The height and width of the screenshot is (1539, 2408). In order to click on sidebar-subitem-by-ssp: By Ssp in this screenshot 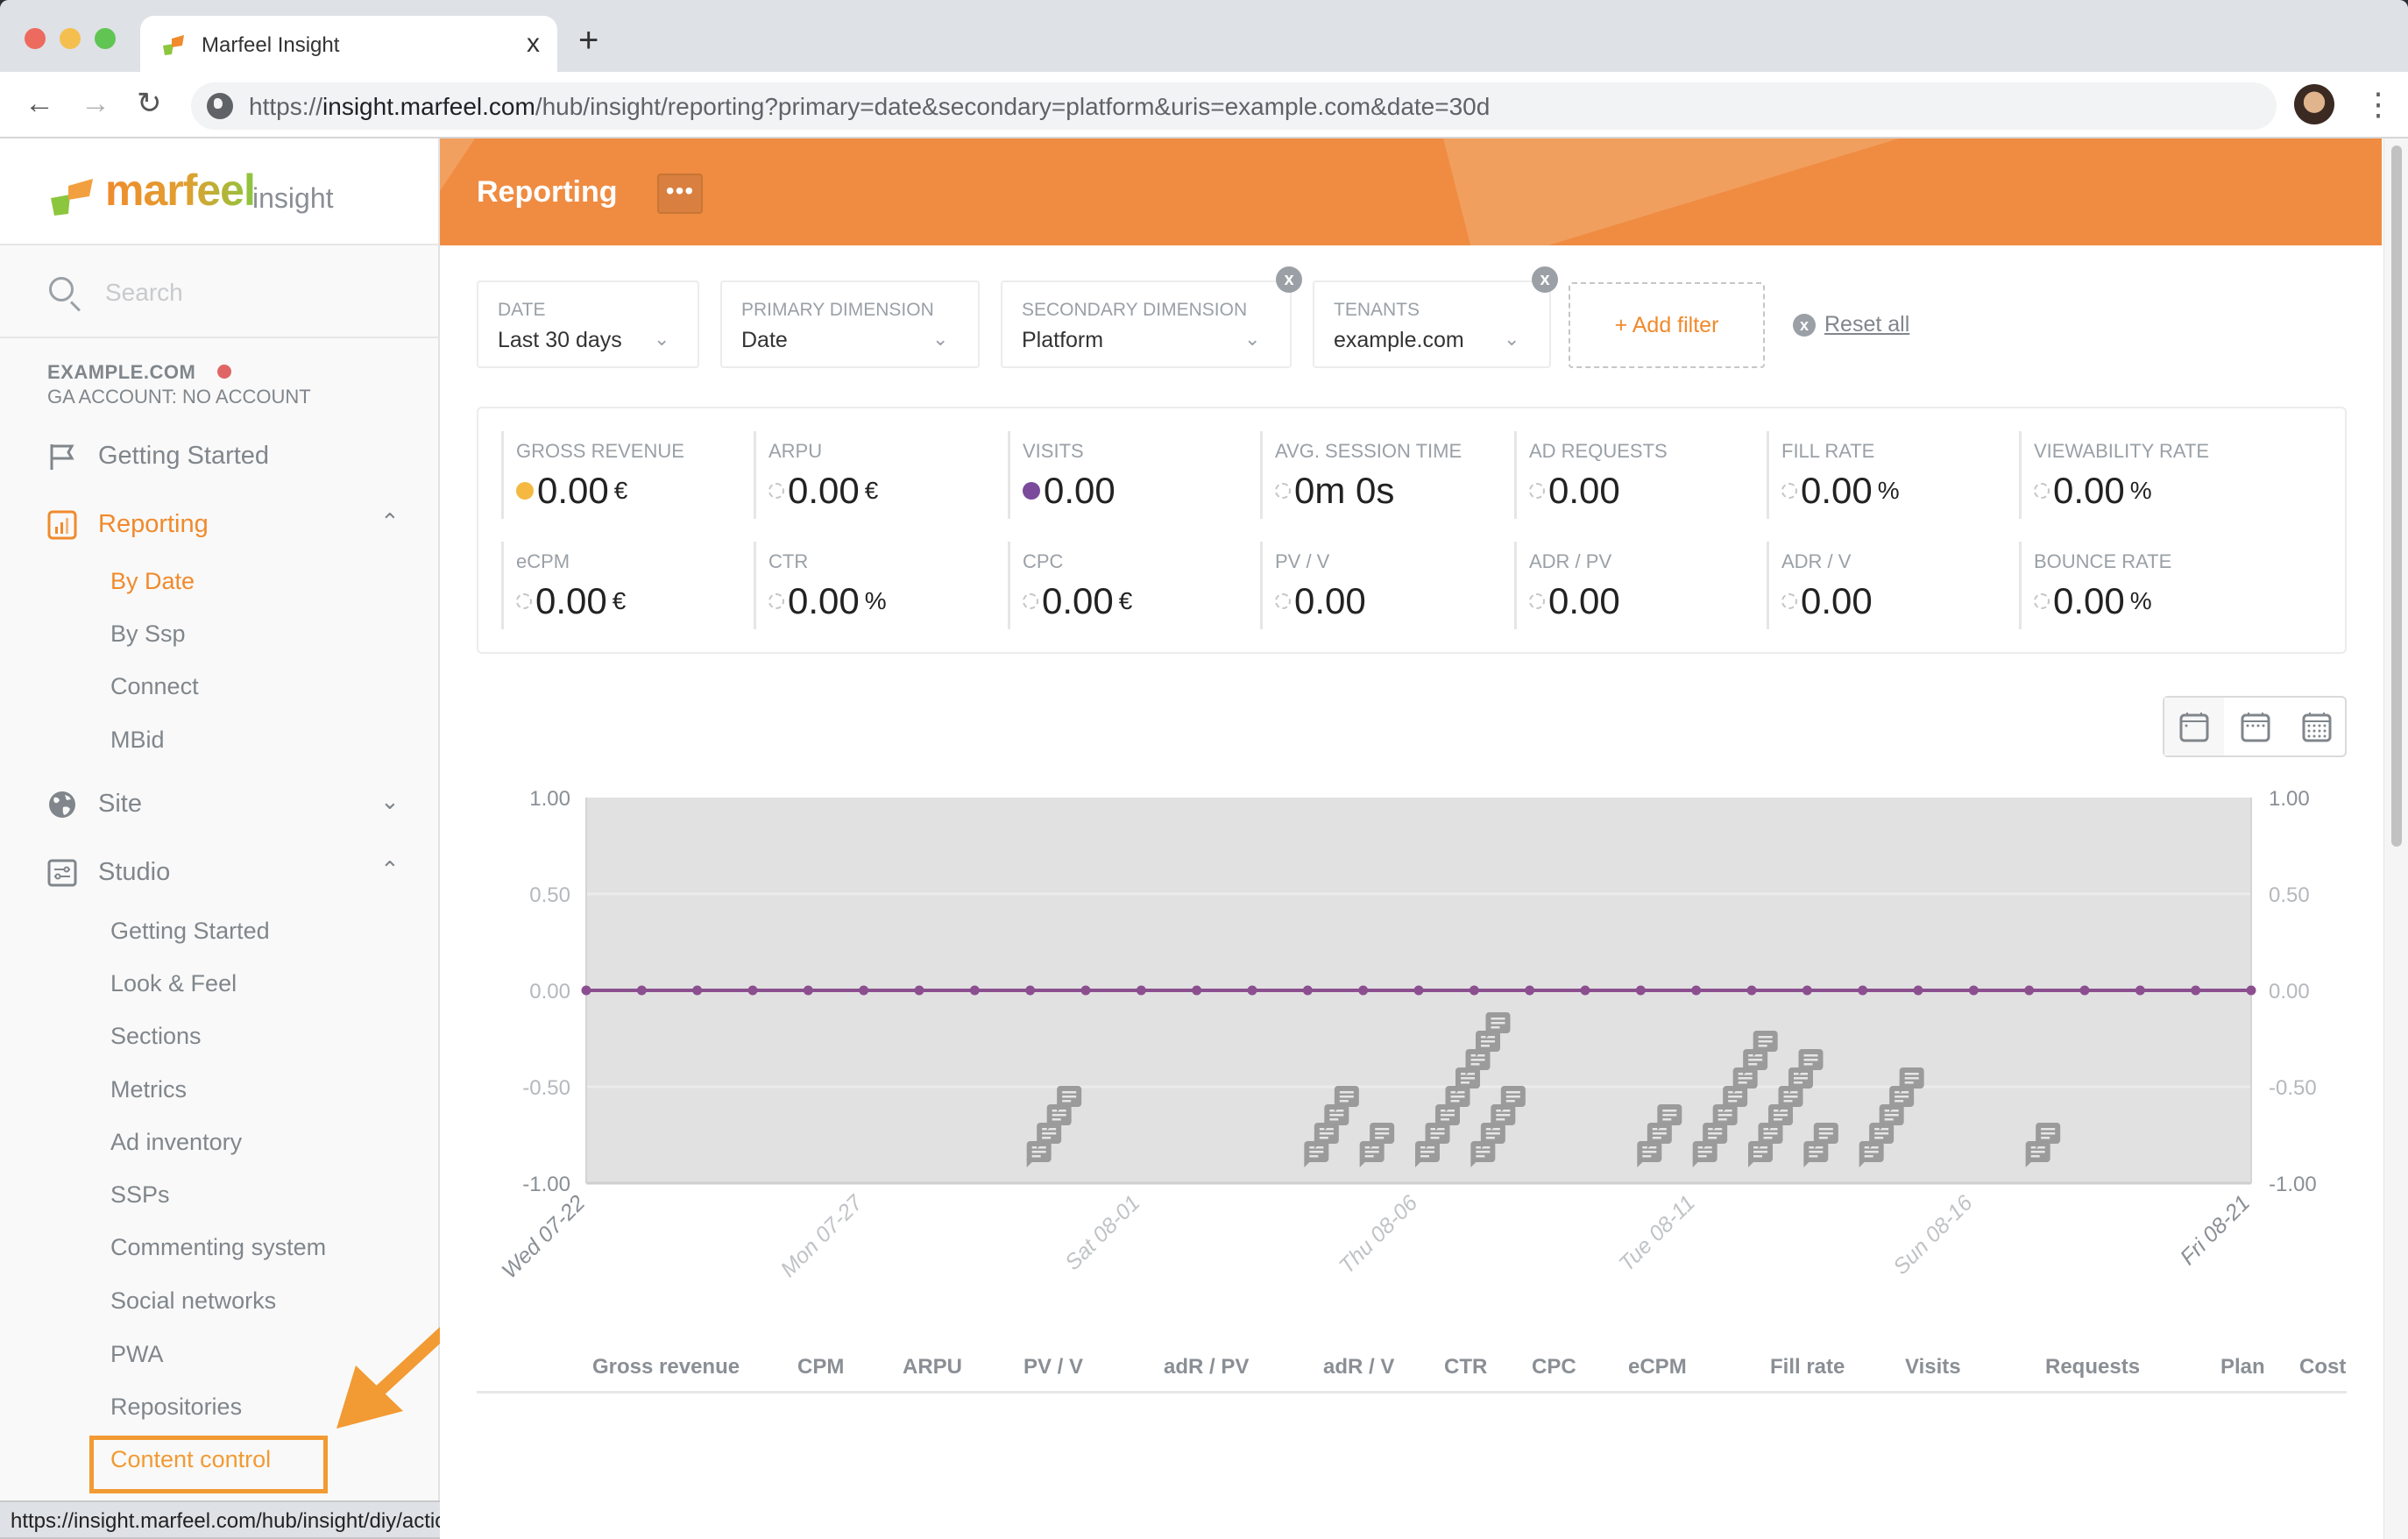, I will do `click(148, 634)`.